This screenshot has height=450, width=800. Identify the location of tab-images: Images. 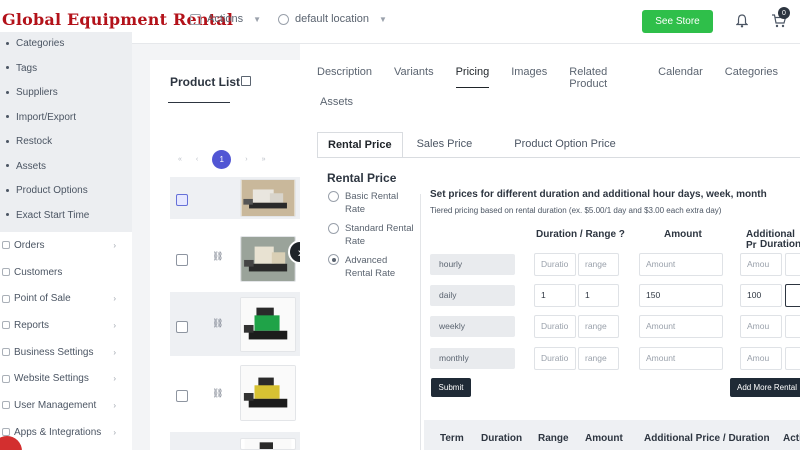
(529, 77).